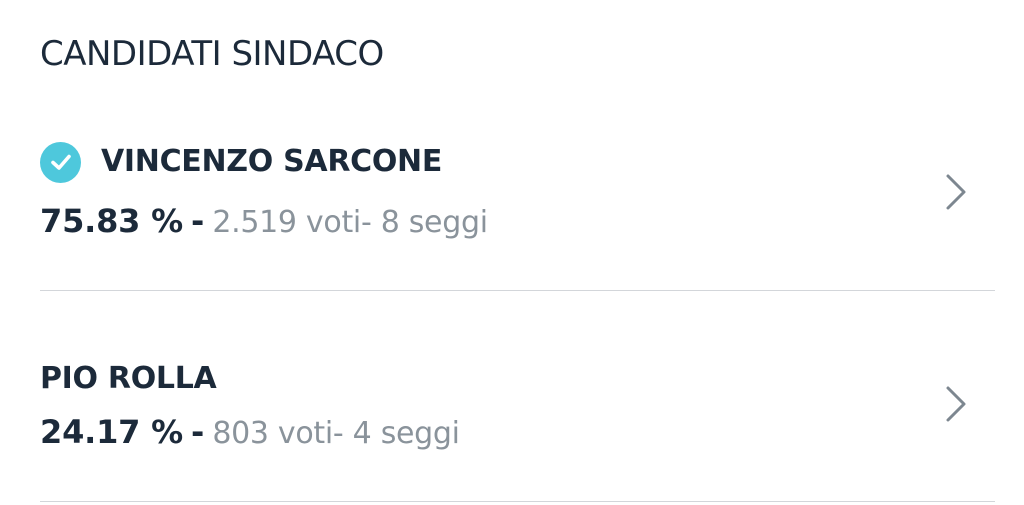 The height and width of the screenshot is (505, 1024). Describe the element at coordinates (336, 433) in the screenshot. I see `candidate-votes-seats: 803 voti- 4 seggi` at that location.